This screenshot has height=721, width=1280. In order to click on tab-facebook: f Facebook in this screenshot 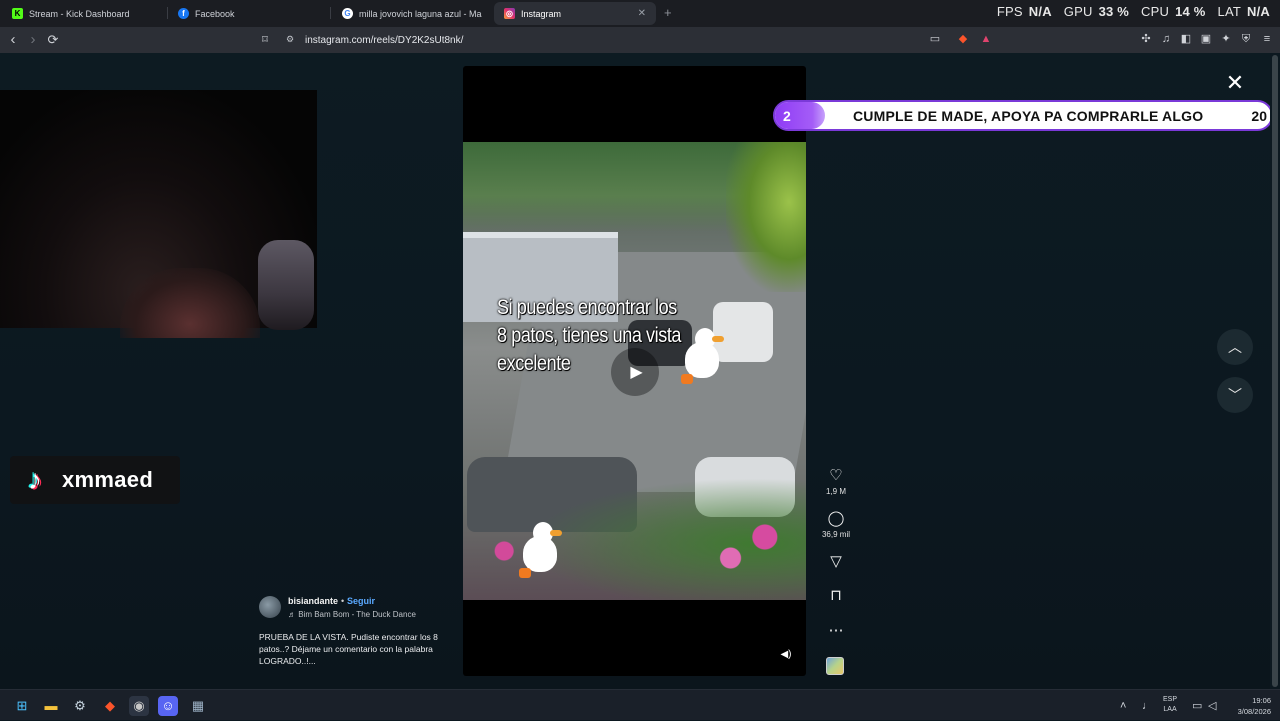, I will do `click(249, 13)`.